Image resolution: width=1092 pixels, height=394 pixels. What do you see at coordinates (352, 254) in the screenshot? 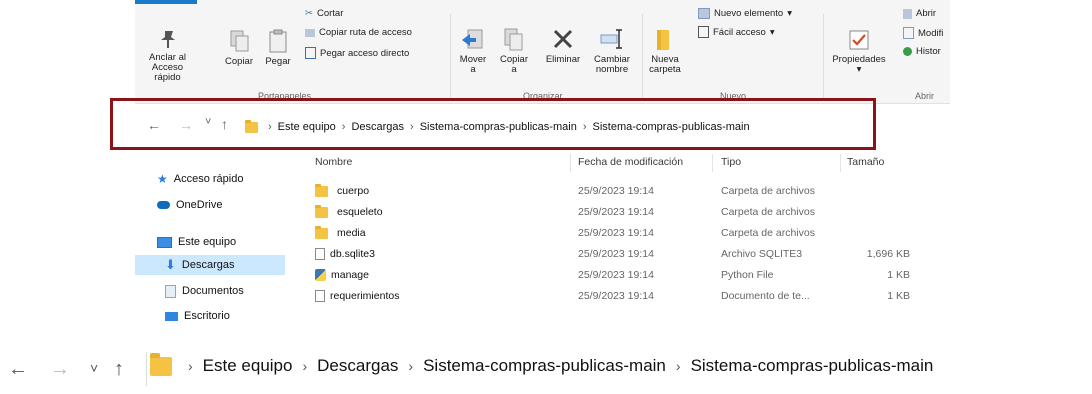
I see `file-name: db.sqlite3` at bounding box center [352, 254].